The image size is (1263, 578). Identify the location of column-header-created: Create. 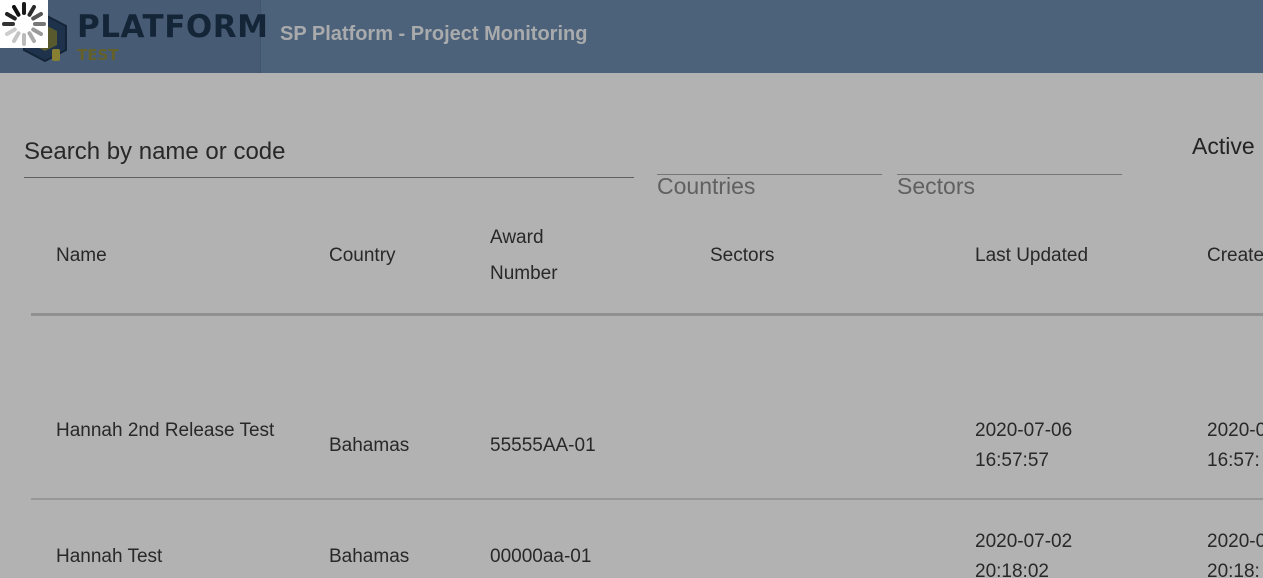
(1235, 256).